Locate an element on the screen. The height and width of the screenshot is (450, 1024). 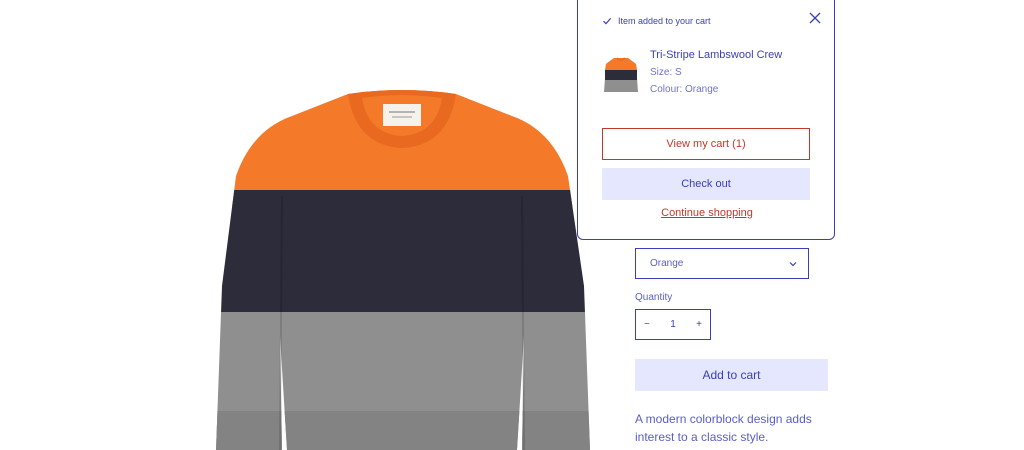
view-cart-button: View my cart (1) is located at coordinates (706, 144).